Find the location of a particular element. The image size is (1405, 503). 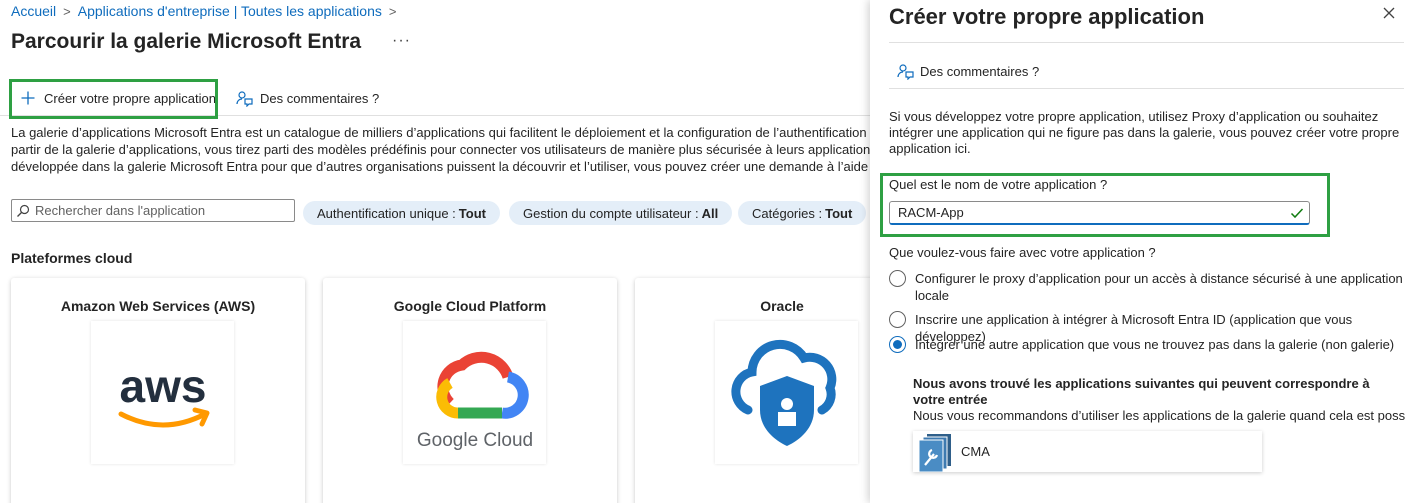

panel-feedback-button: Des commentaires ? is located at coordinates (967, 71).